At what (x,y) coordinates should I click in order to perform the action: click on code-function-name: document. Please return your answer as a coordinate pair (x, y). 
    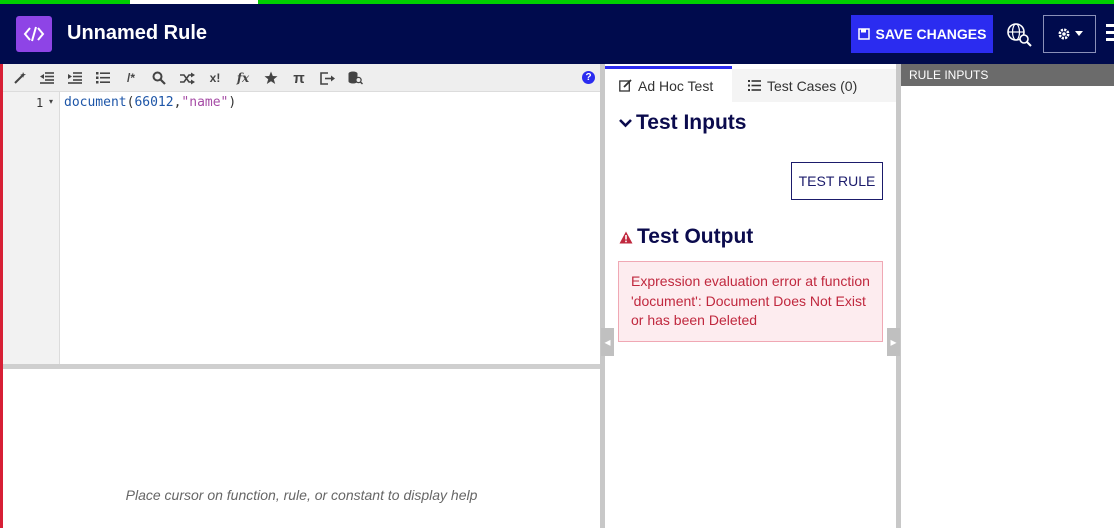
    Looking at the image, I should click on (95, 102).